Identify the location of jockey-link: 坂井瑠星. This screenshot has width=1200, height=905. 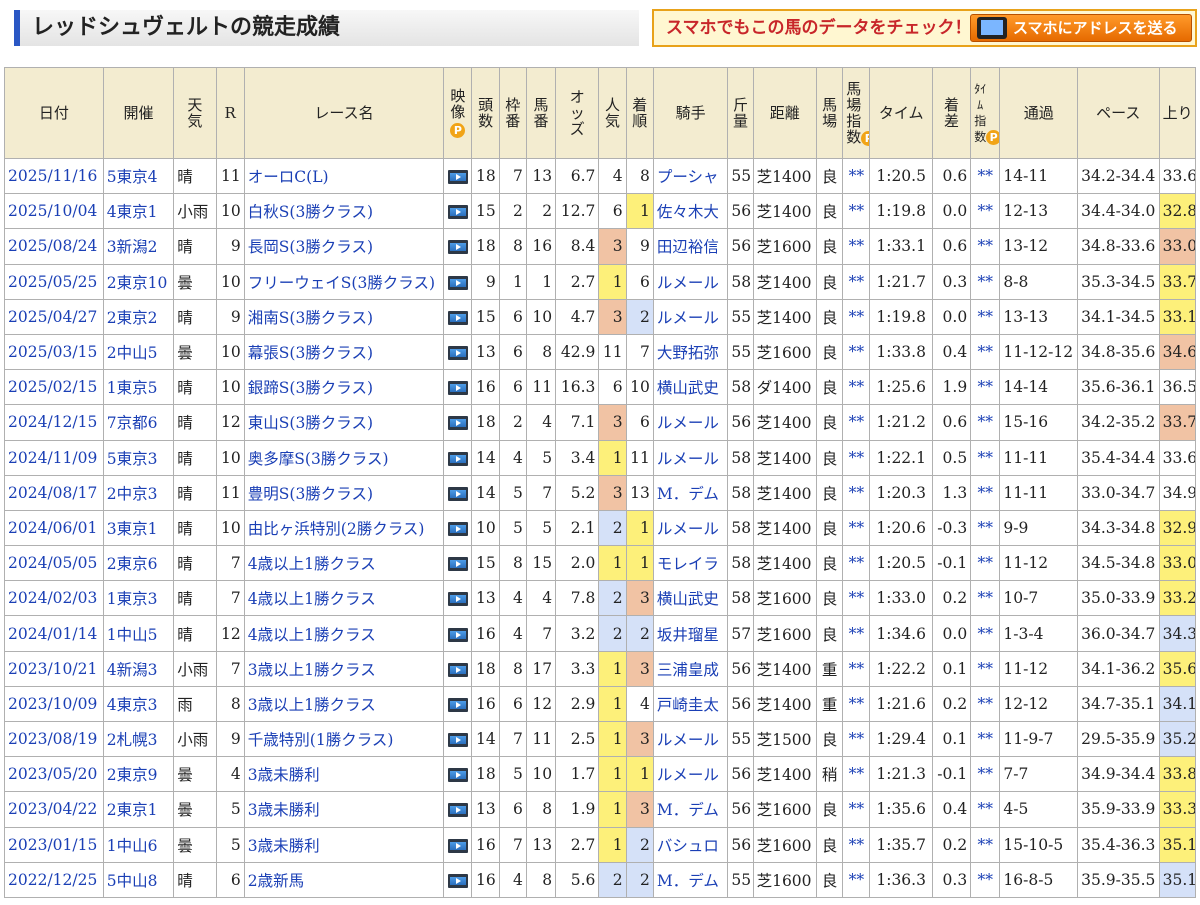
(690, 633).